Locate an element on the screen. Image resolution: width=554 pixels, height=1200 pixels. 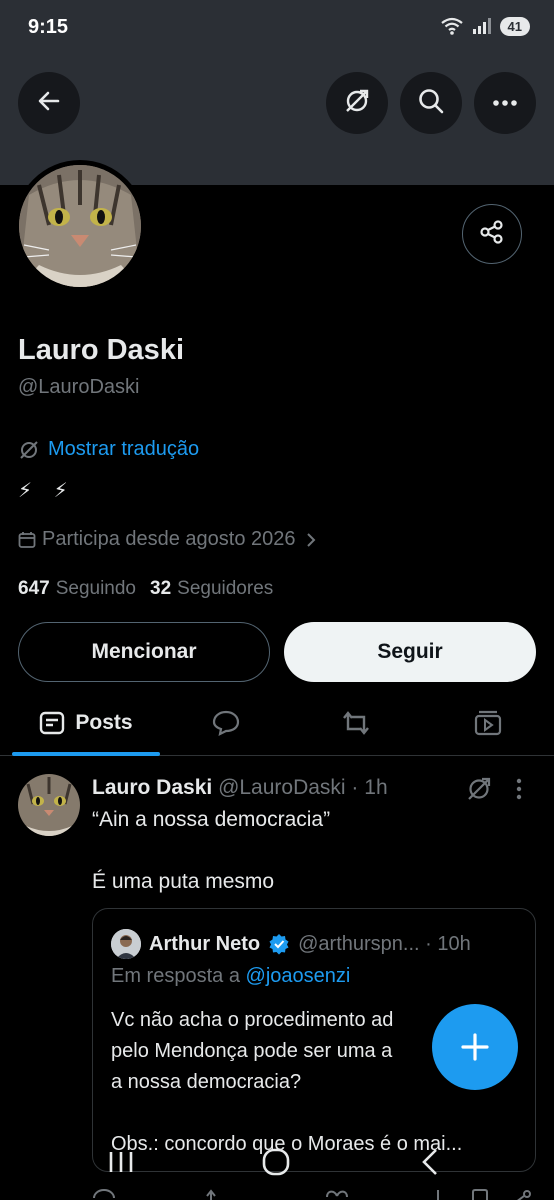
share-button is located at coordinates (492, 234).